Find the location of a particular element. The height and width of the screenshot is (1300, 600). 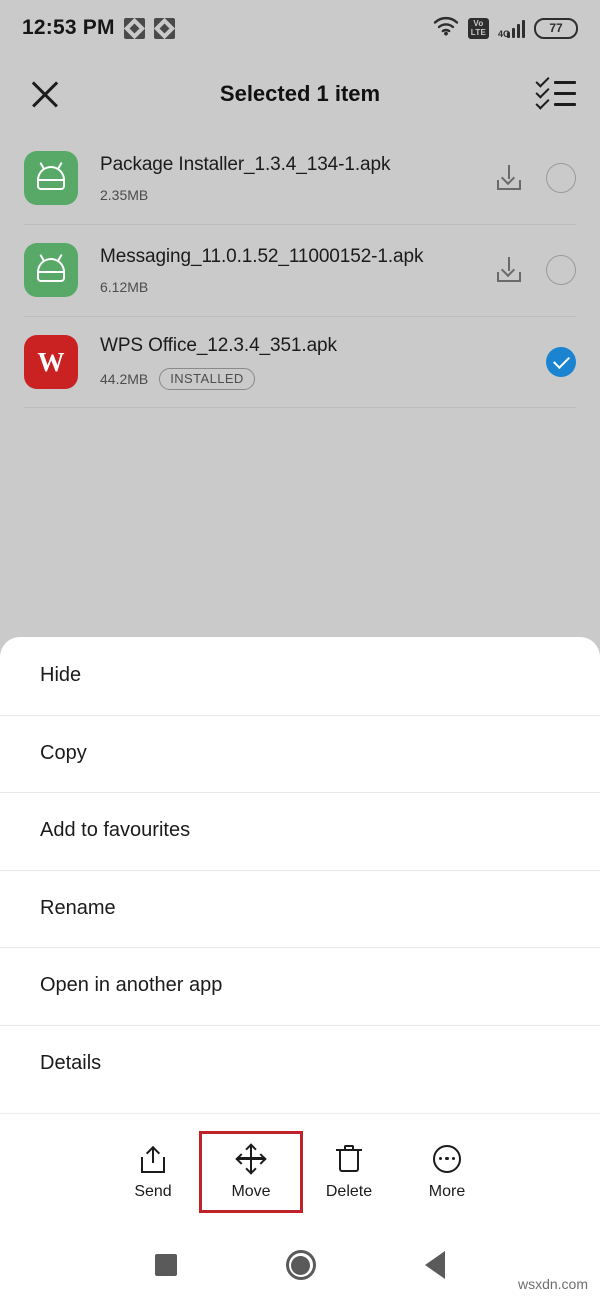

move-icon is located at coordinates (251, 1158).